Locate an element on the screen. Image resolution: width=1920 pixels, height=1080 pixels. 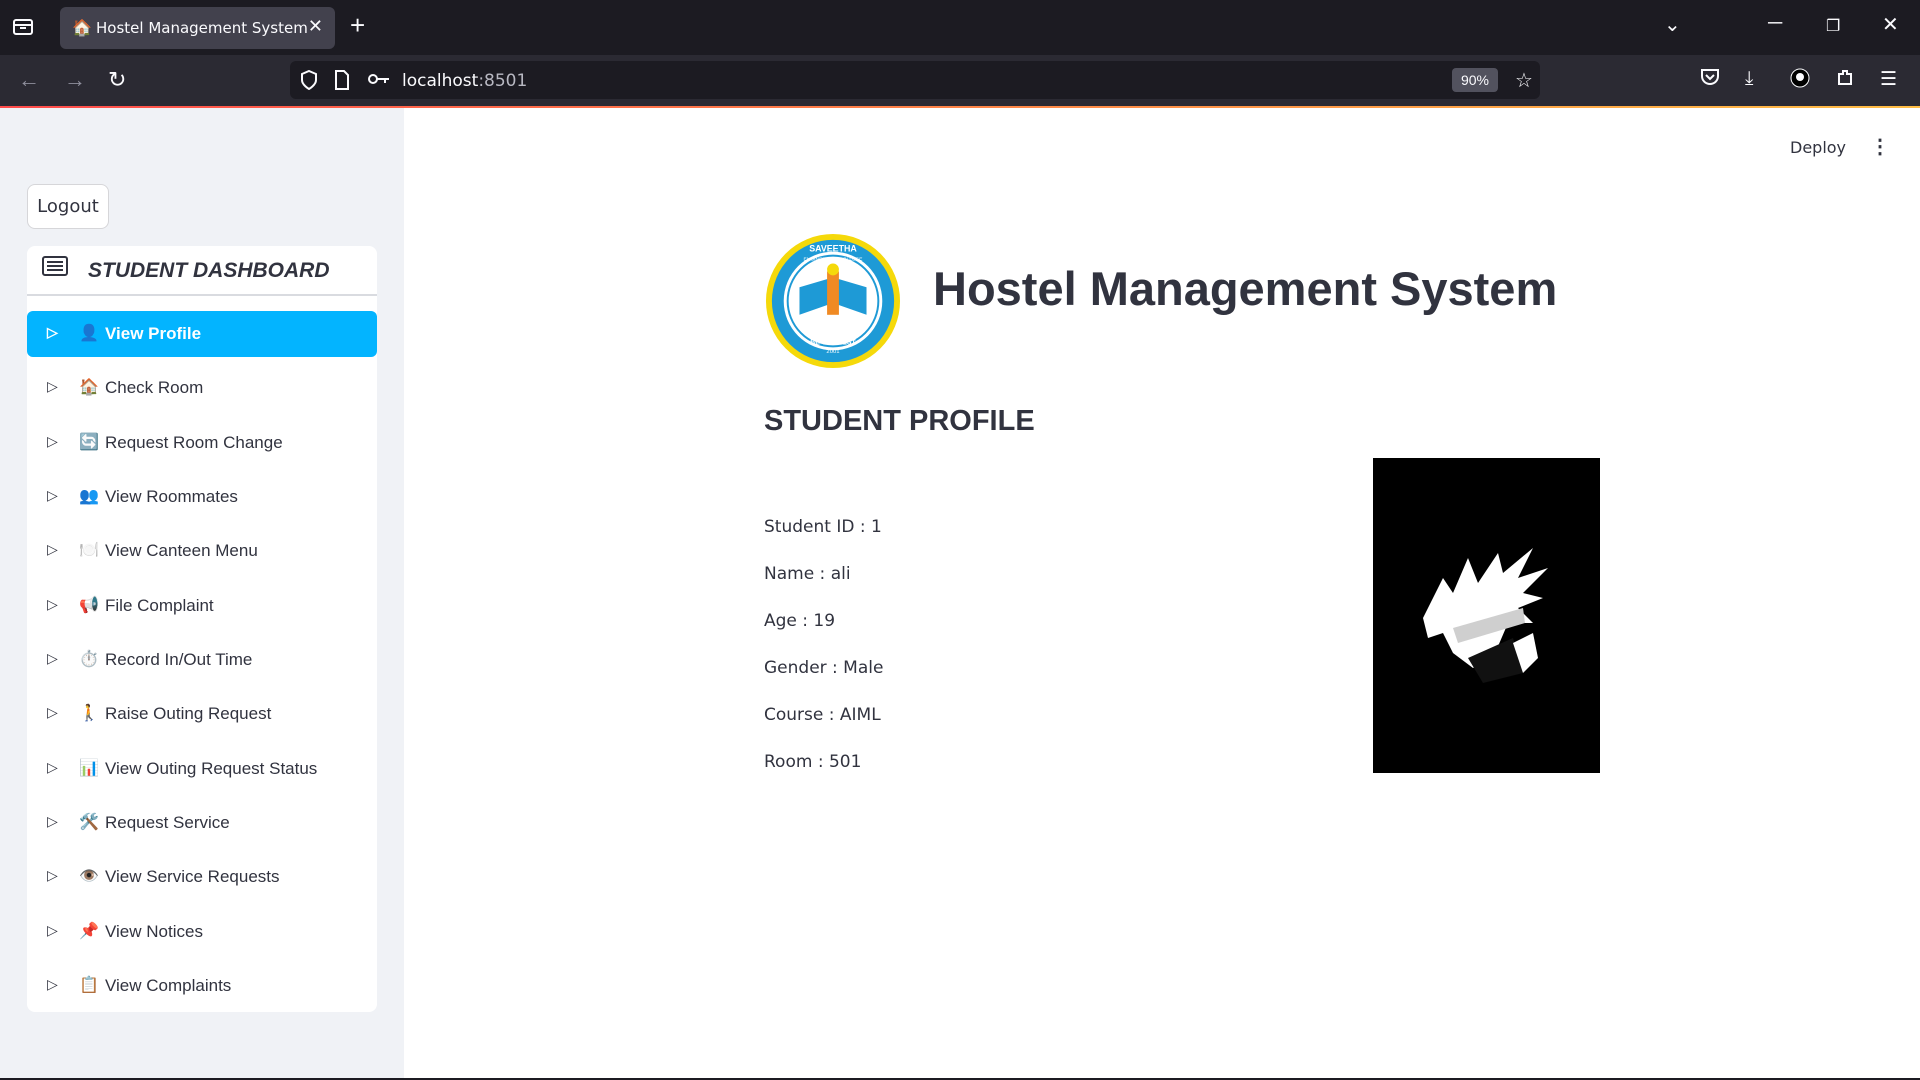
bar-chart-icon: 📊 is located at coordinates (89, 768).